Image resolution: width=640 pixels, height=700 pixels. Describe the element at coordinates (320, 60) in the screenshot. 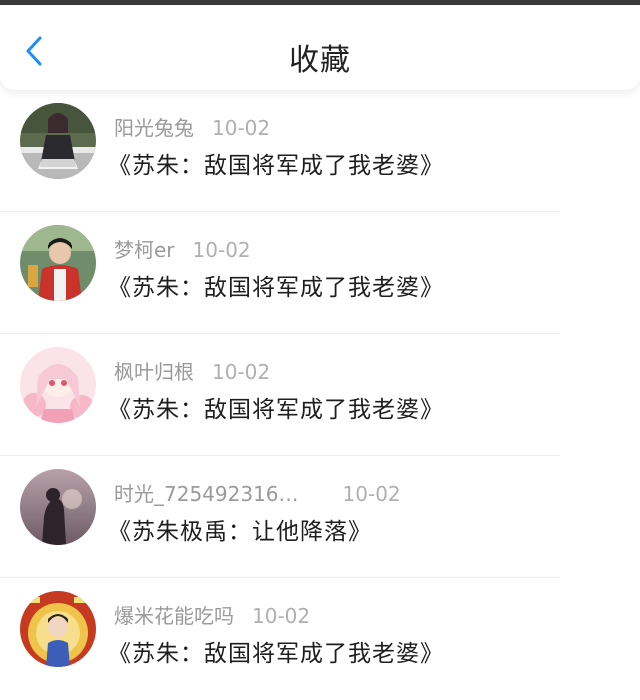

I see `page-title: 收藏` at that location.